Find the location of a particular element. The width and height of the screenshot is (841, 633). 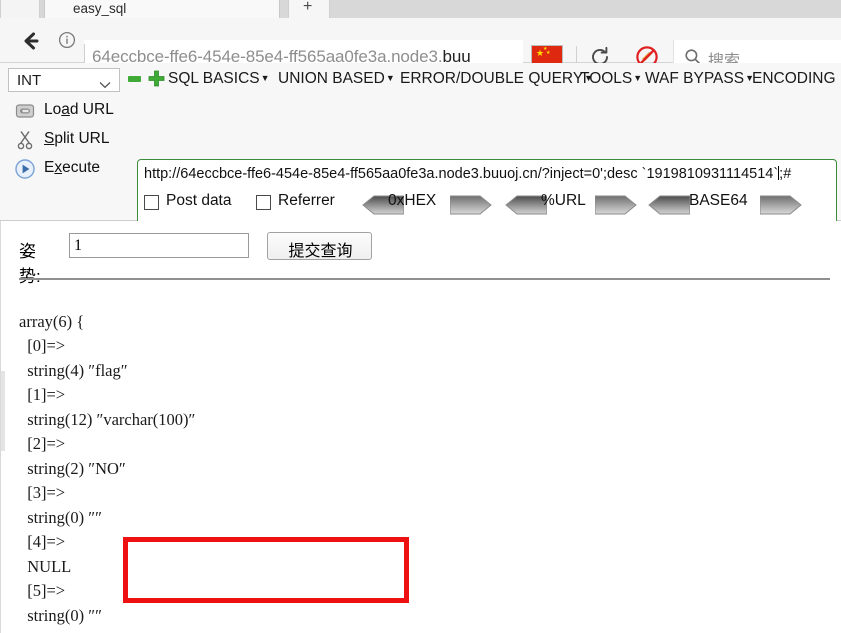

tab-strip: easy_sql ✕ + is located at coordinates (420, 9).